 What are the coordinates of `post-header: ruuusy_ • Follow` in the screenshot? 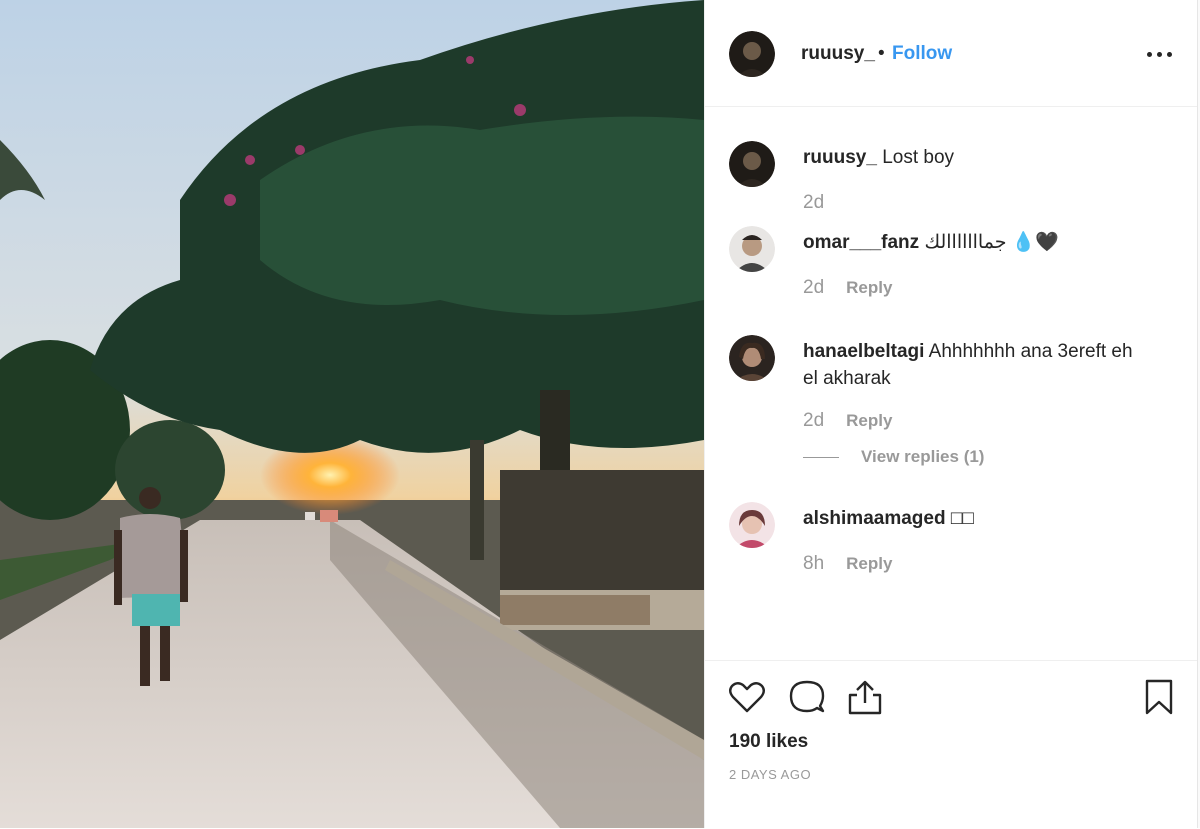 It's located at (952, 53).